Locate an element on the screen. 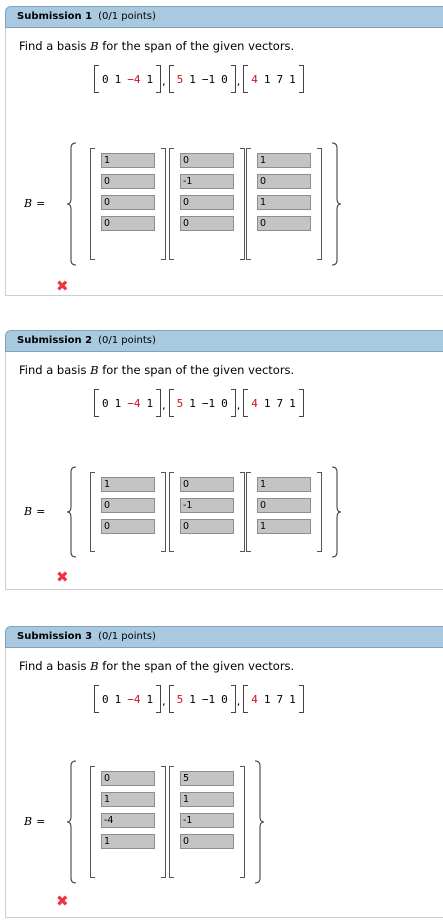 The width and height of the screenshot is (443, 924). answer-field: 5 is located at coordinates (207, 778).